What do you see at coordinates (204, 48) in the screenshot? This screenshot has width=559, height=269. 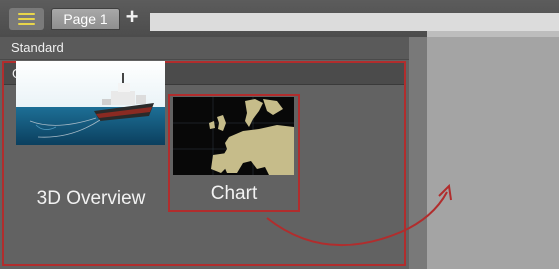 I see `category-standard: Standard` at bounding box center [204, 48].